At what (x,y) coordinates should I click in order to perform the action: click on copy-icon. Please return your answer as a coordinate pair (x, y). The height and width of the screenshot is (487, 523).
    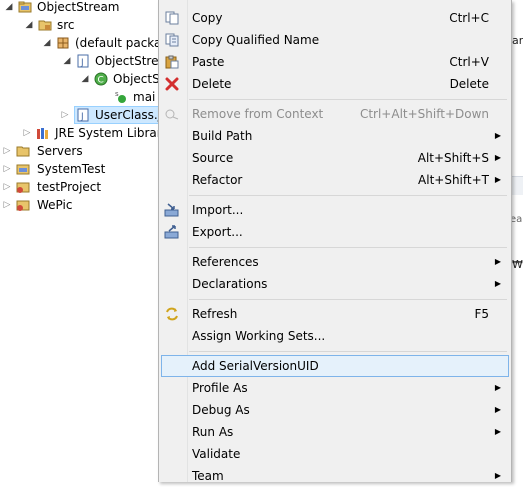
    Looking at the image, I should click on (172, 18).